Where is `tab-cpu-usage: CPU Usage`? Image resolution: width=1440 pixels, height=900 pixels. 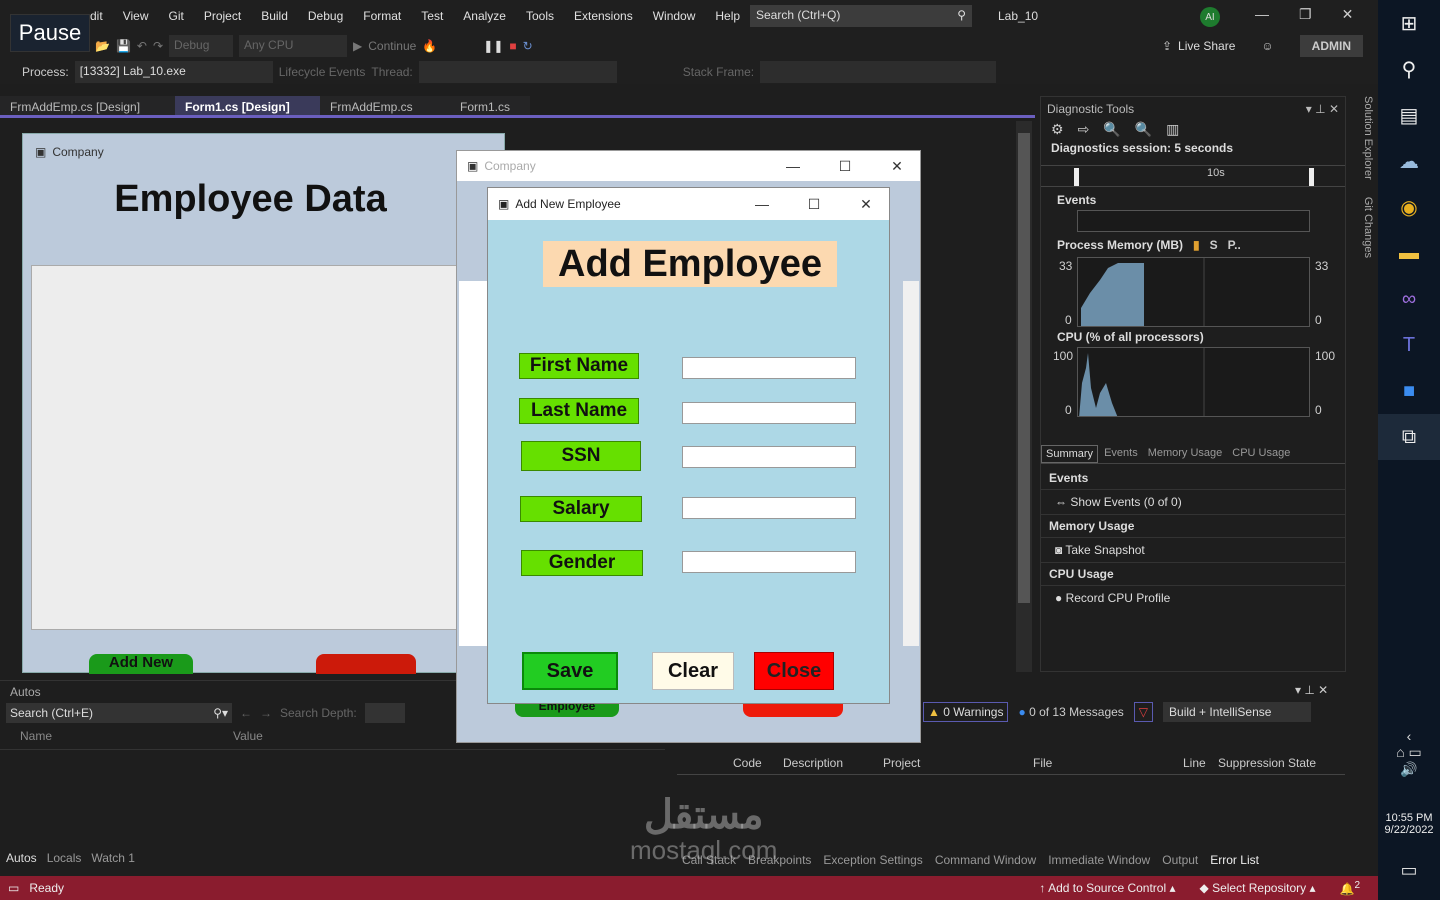 tab-cpu-usage: CPU Usage is located at coordinates (1261, 454).